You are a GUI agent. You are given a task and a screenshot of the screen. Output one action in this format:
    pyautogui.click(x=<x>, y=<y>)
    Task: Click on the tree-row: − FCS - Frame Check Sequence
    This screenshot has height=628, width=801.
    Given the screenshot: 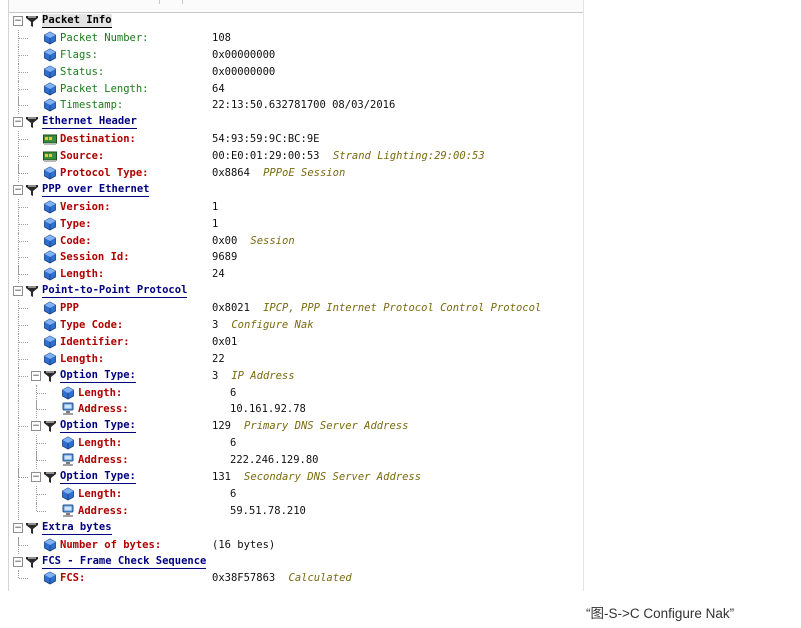 What is the action you would take?
    pyautogui.click(x=296, y=562)
    